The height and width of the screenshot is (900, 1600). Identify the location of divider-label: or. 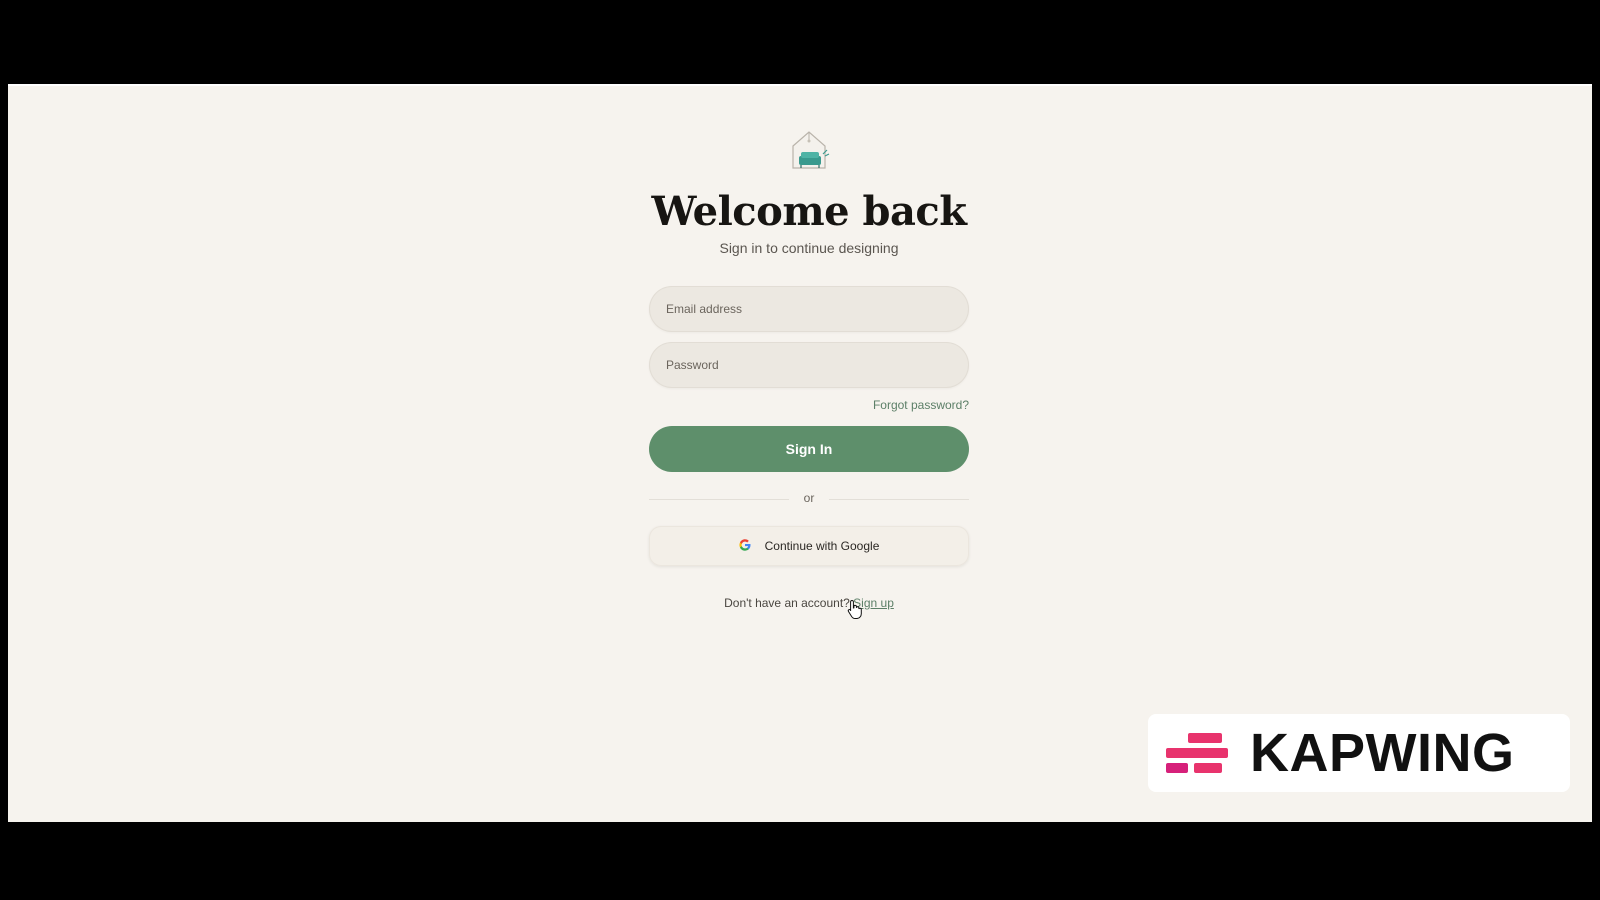
(809, 498).